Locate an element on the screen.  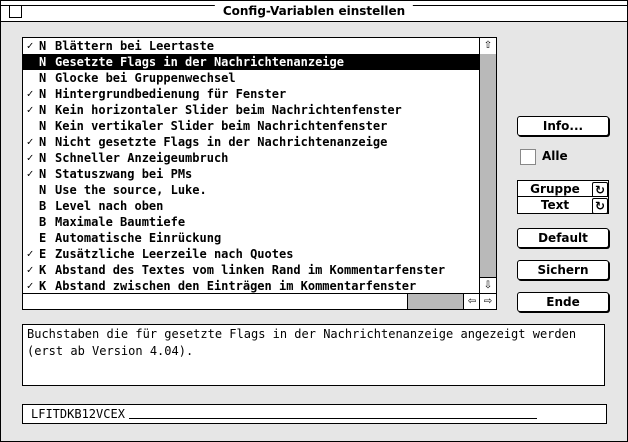
list-item-label: Zusätzliche Leerzeile nach Quotes is located at coordinates (174, 254).